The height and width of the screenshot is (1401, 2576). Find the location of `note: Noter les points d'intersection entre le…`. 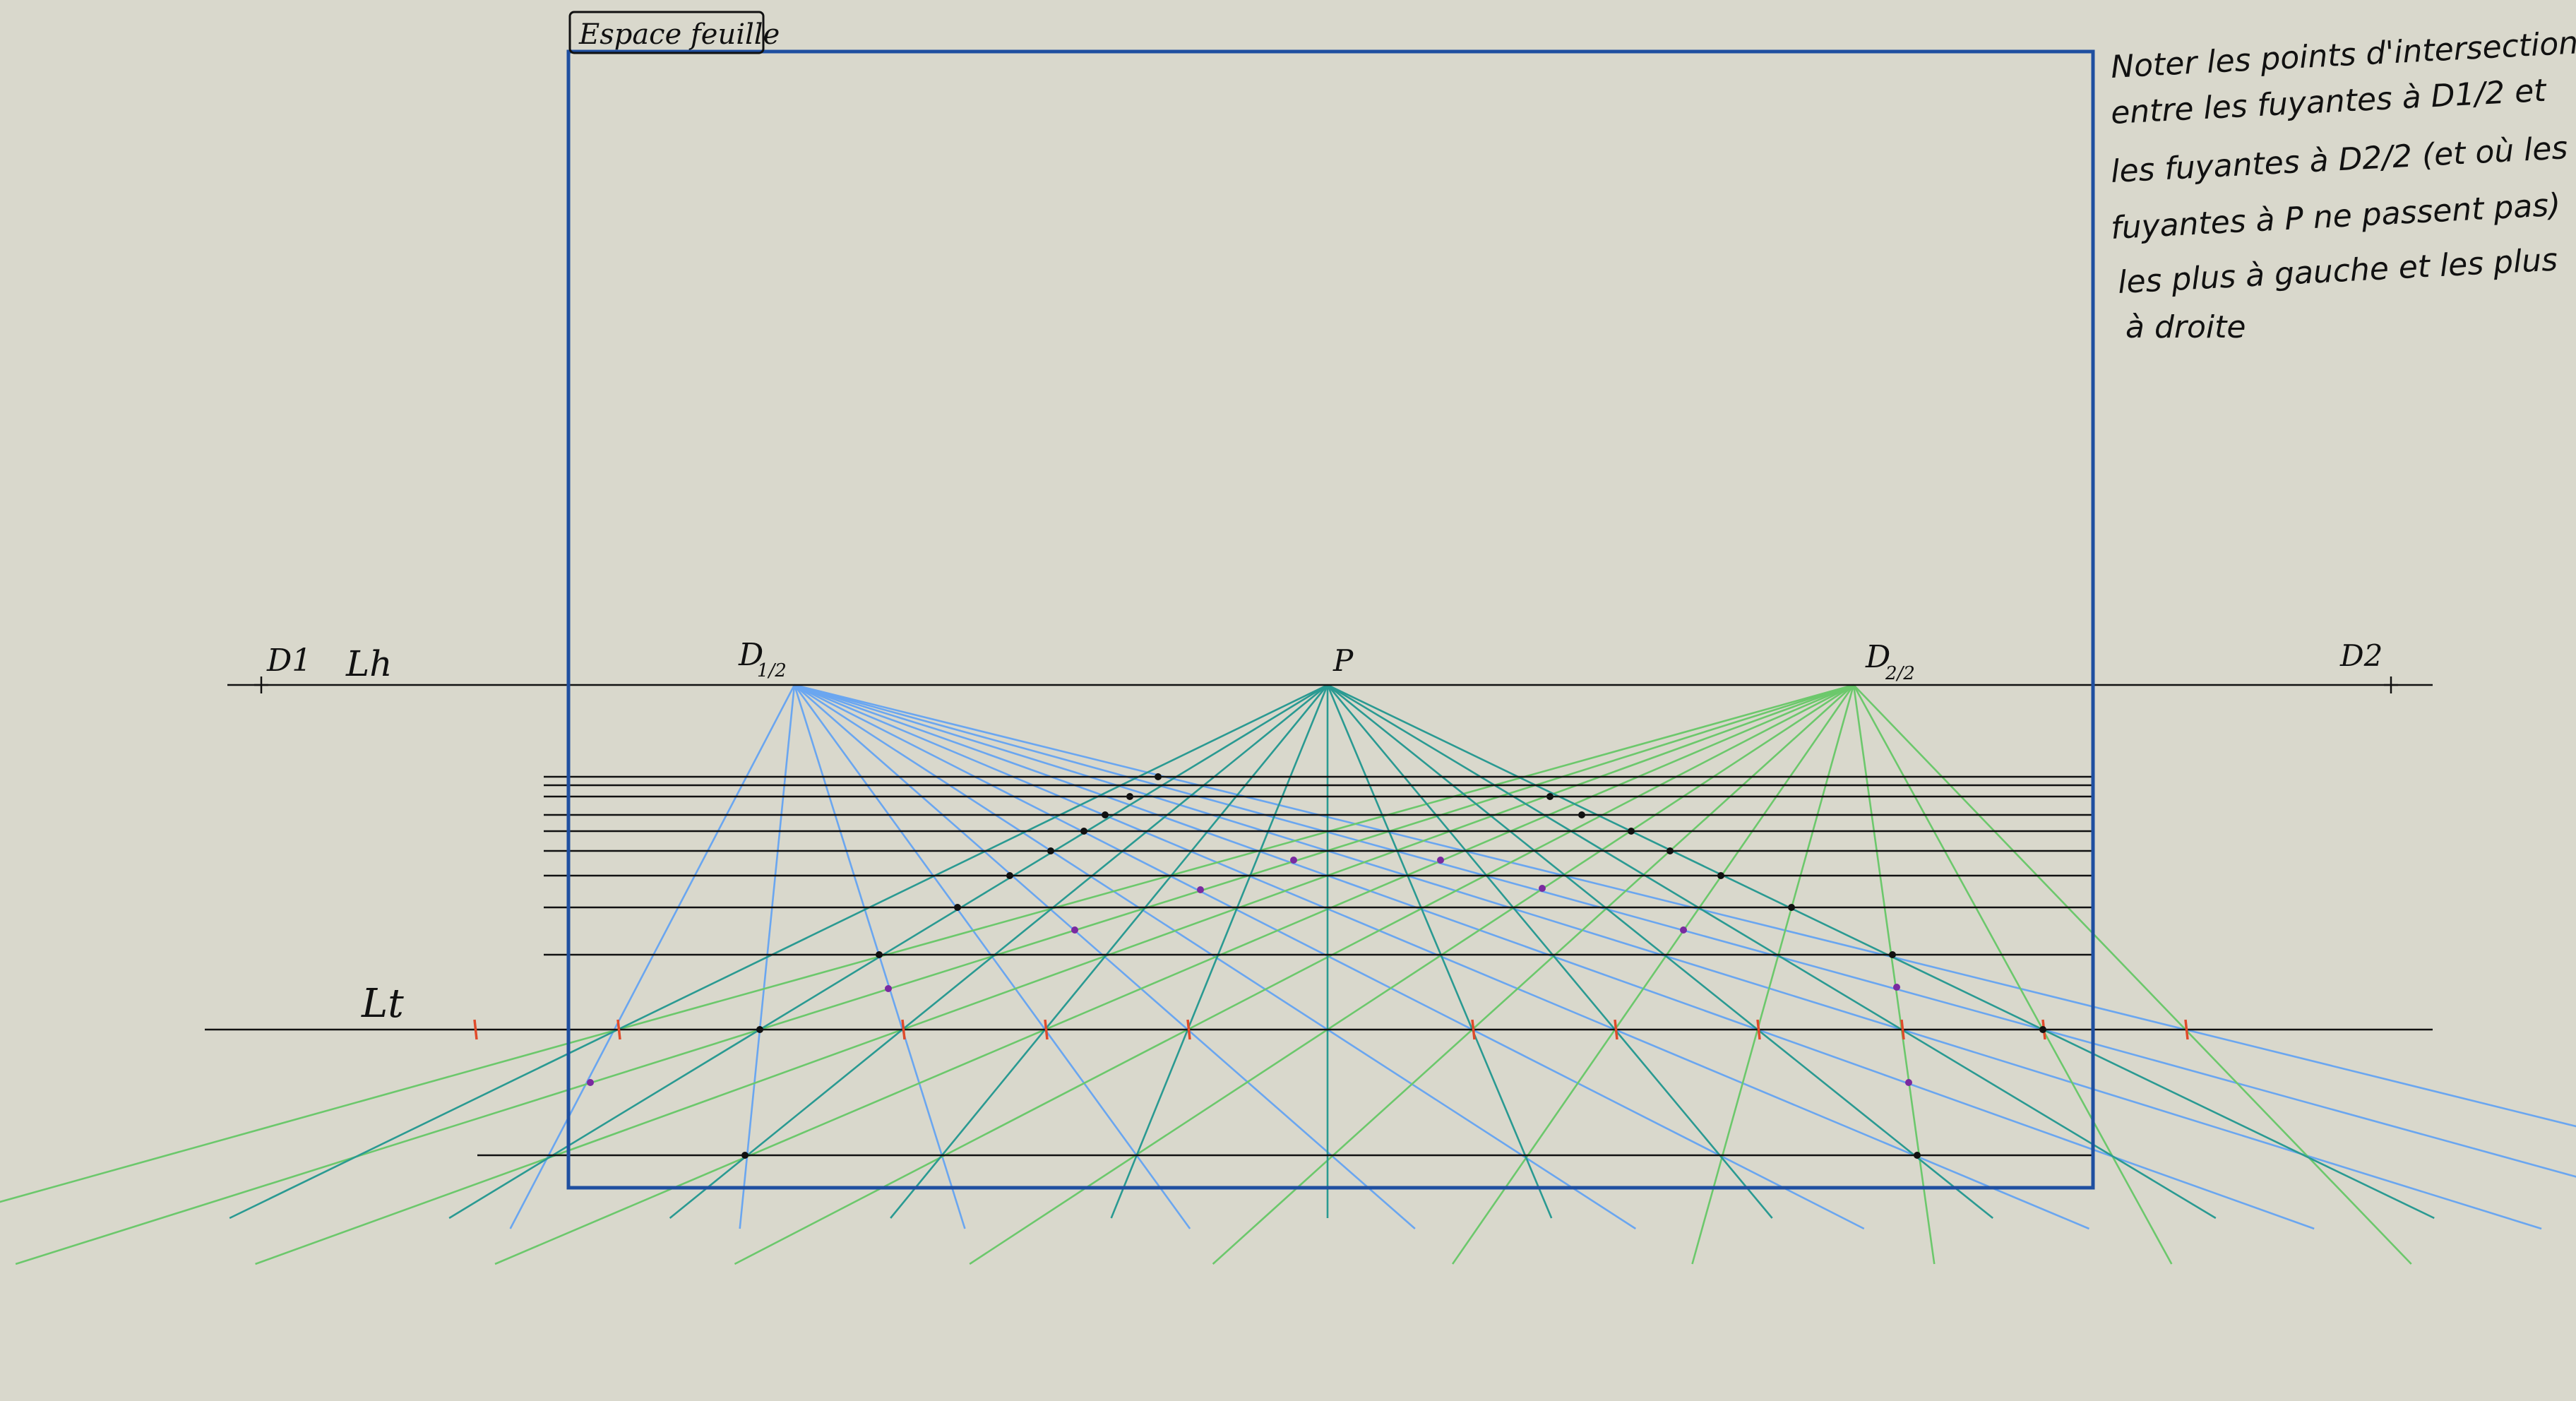

note: Noter les points d'intersection entre le… is located at coordinates (2343, 185).